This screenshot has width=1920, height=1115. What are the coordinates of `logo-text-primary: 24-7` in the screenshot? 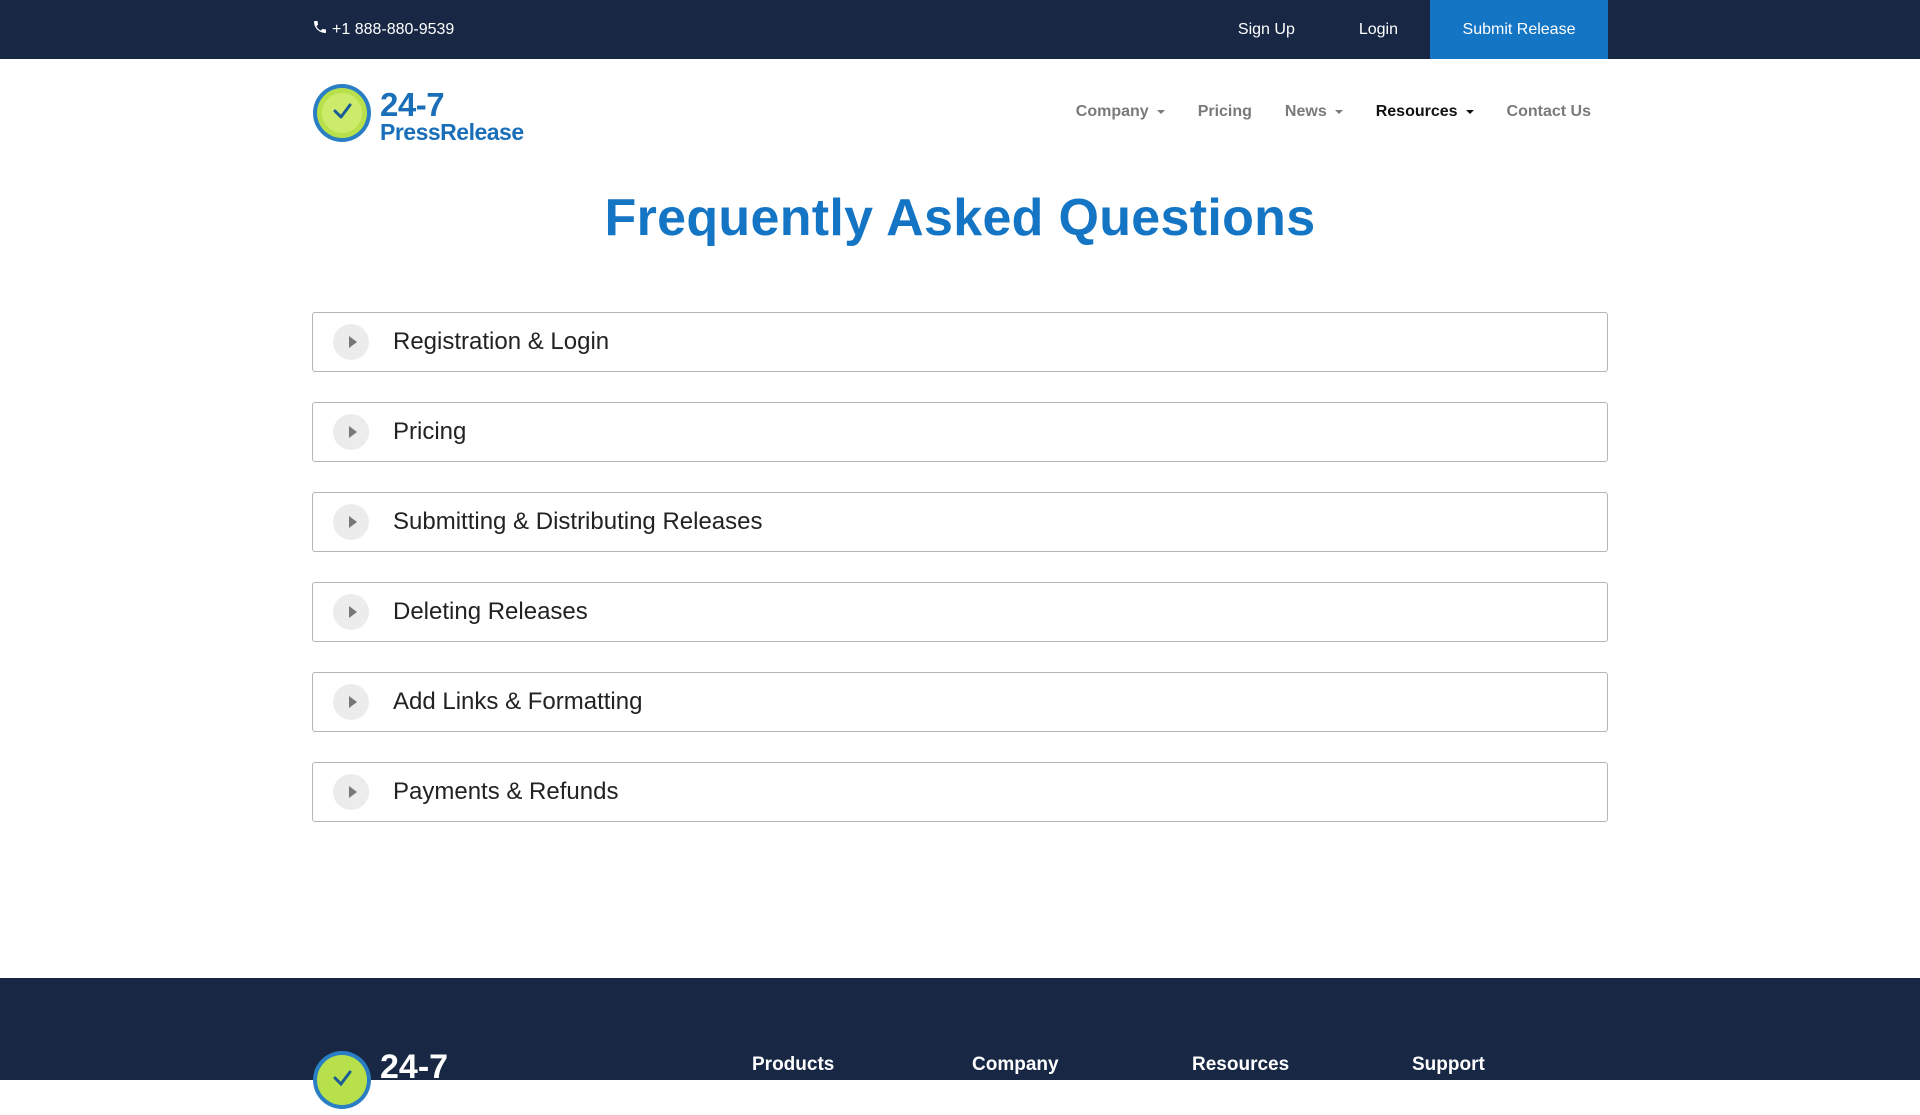 It's located at (412, 104).